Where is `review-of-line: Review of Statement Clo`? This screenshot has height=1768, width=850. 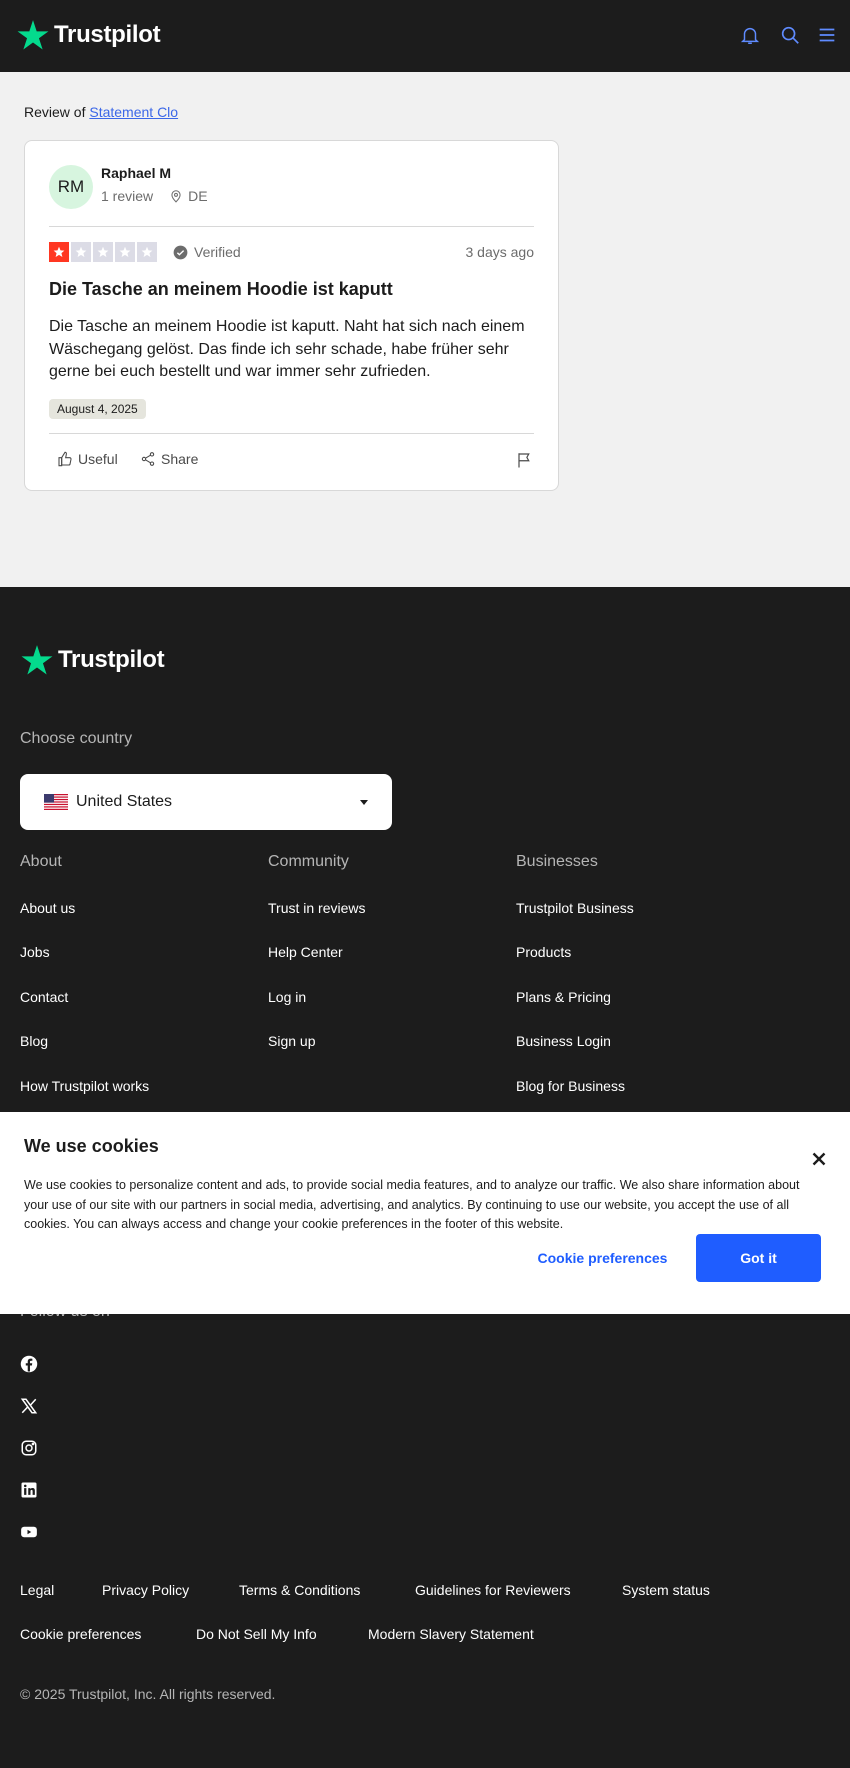
review-of-line: Review of Statement Clo is located at coordinates (101, 112).